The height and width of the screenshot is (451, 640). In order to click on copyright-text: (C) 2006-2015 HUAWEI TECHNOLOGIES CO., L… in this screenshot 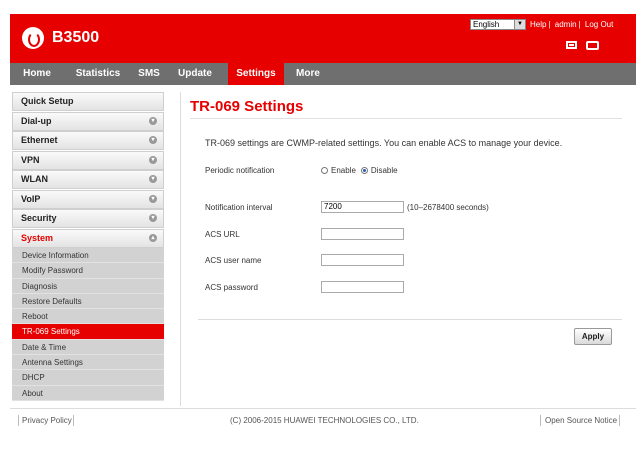, I will do `click(324, 420)`.